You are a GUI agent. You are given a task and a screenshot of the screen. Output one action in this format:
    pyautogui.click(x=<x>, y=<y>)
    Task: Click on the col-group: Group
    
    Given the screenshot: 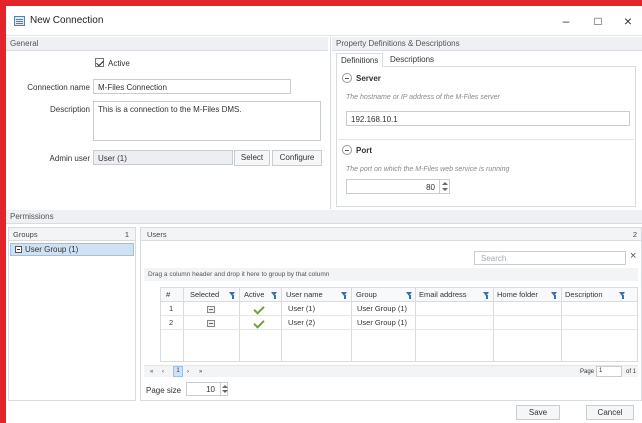 What is the action you would take?
    pyautogui.click(x=366, y=295)
    